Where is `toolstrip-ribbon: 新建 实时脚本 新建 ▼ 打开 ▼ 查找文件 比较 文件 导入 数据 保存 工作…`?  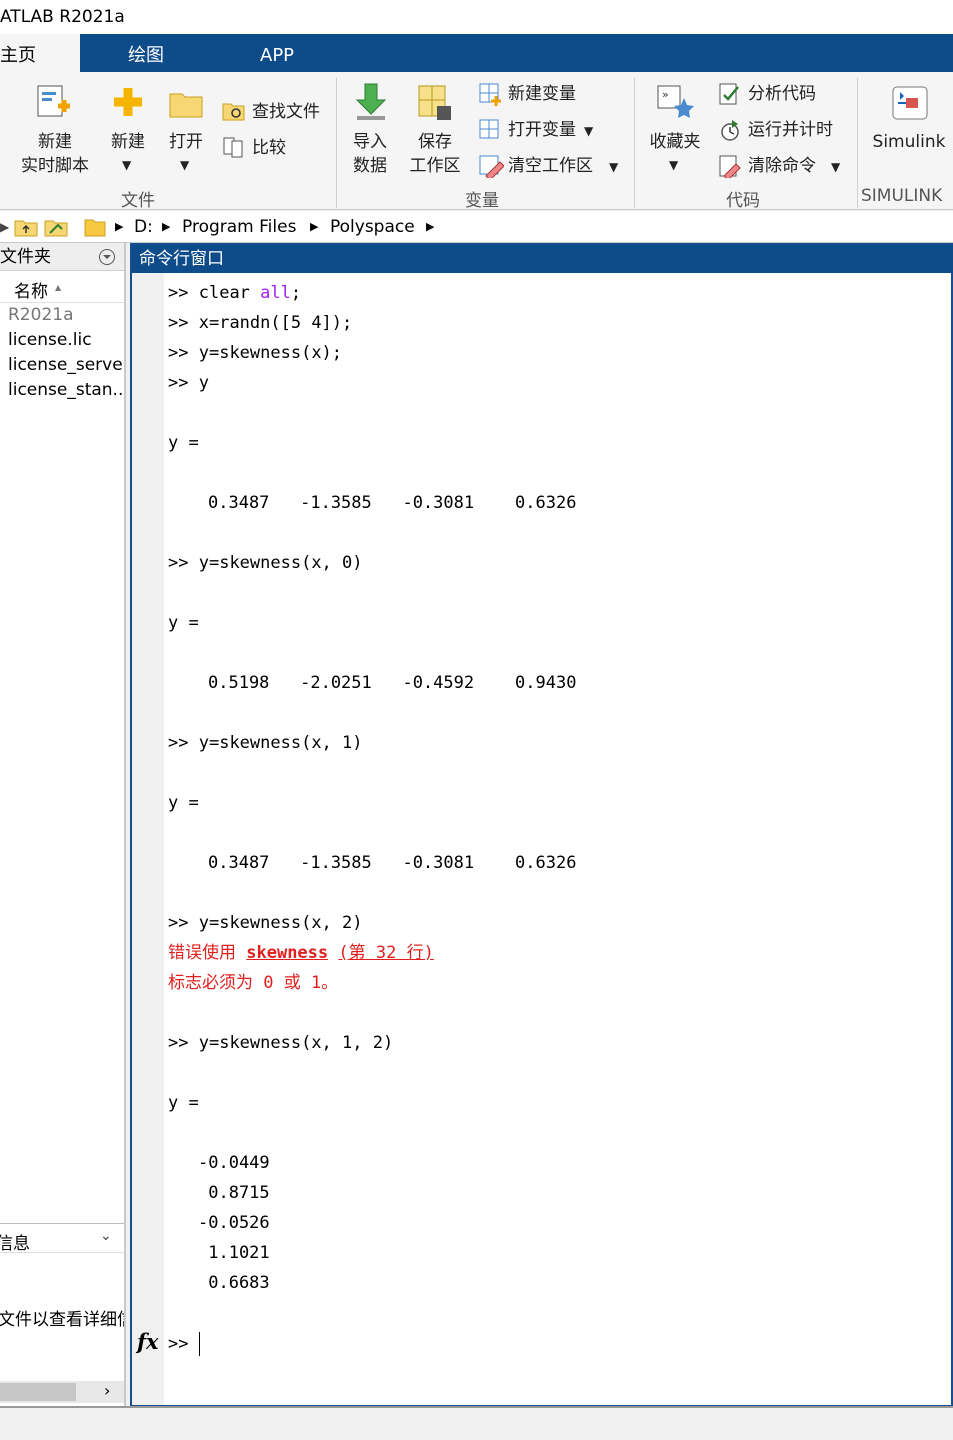 toolstrip-ribbon: 新建 实时脚本 新建 ▼ 打开 ▼ 查找文件 比较 文件 导入 数据 保存 工作… is located at coordinates (476, 141).